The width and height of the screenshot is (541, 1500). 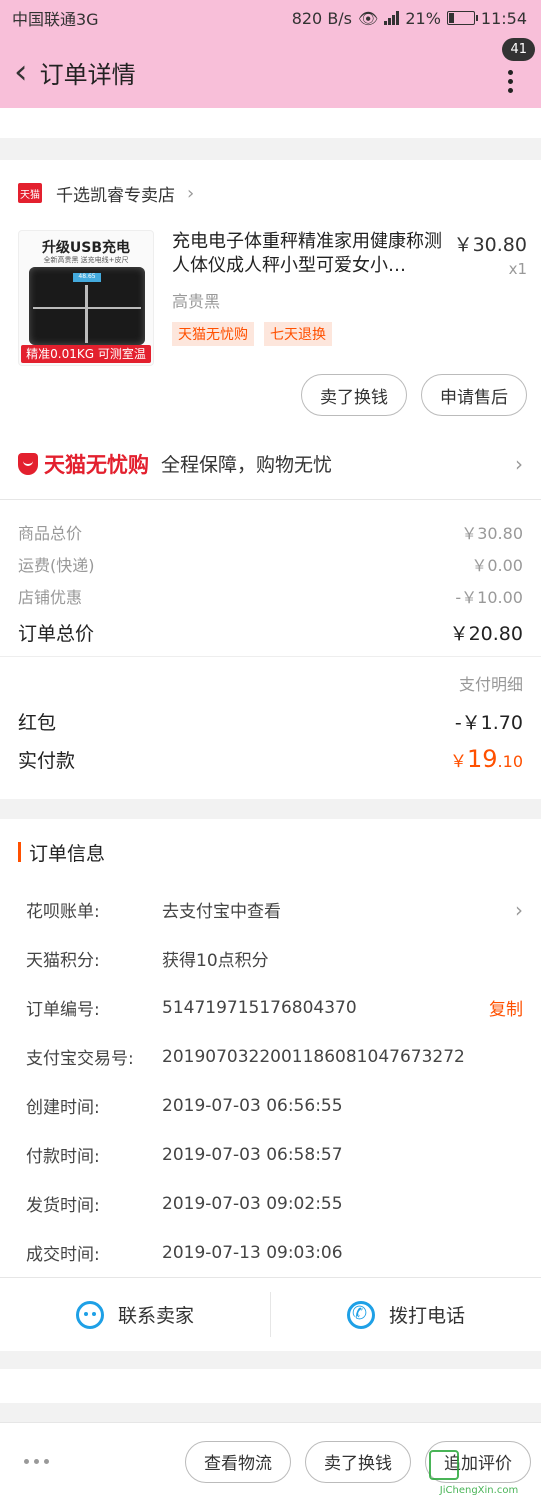 I want to click on payment-box: 支付明细 红包 -￥1.70 实付款 ￥19.10, so click(x=270, y=727).